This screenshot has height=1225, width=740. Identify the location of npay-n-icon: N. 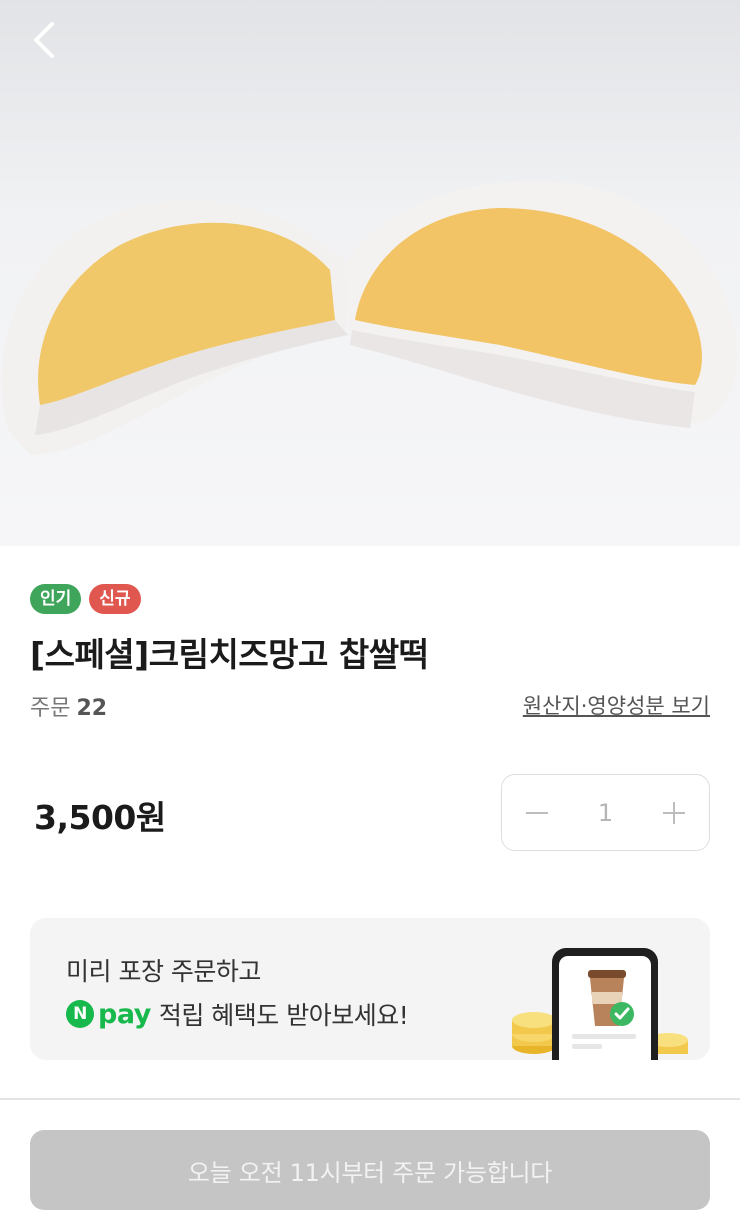
(80, 1014).